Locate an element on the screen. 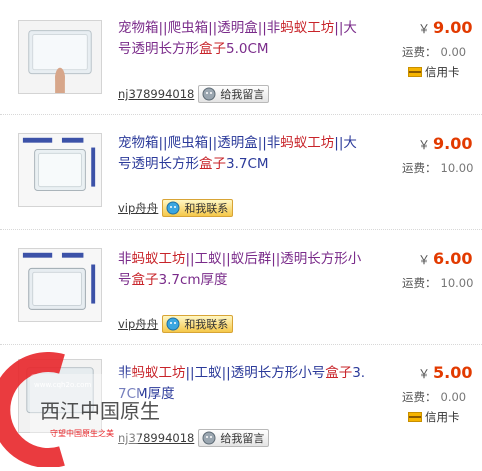 The image size is (482, 471). product-title-link: 非蚂蚁工坊||工蚁||透明长方形小号盒子3.7CM厚度 is located at coordinates (243, 384).